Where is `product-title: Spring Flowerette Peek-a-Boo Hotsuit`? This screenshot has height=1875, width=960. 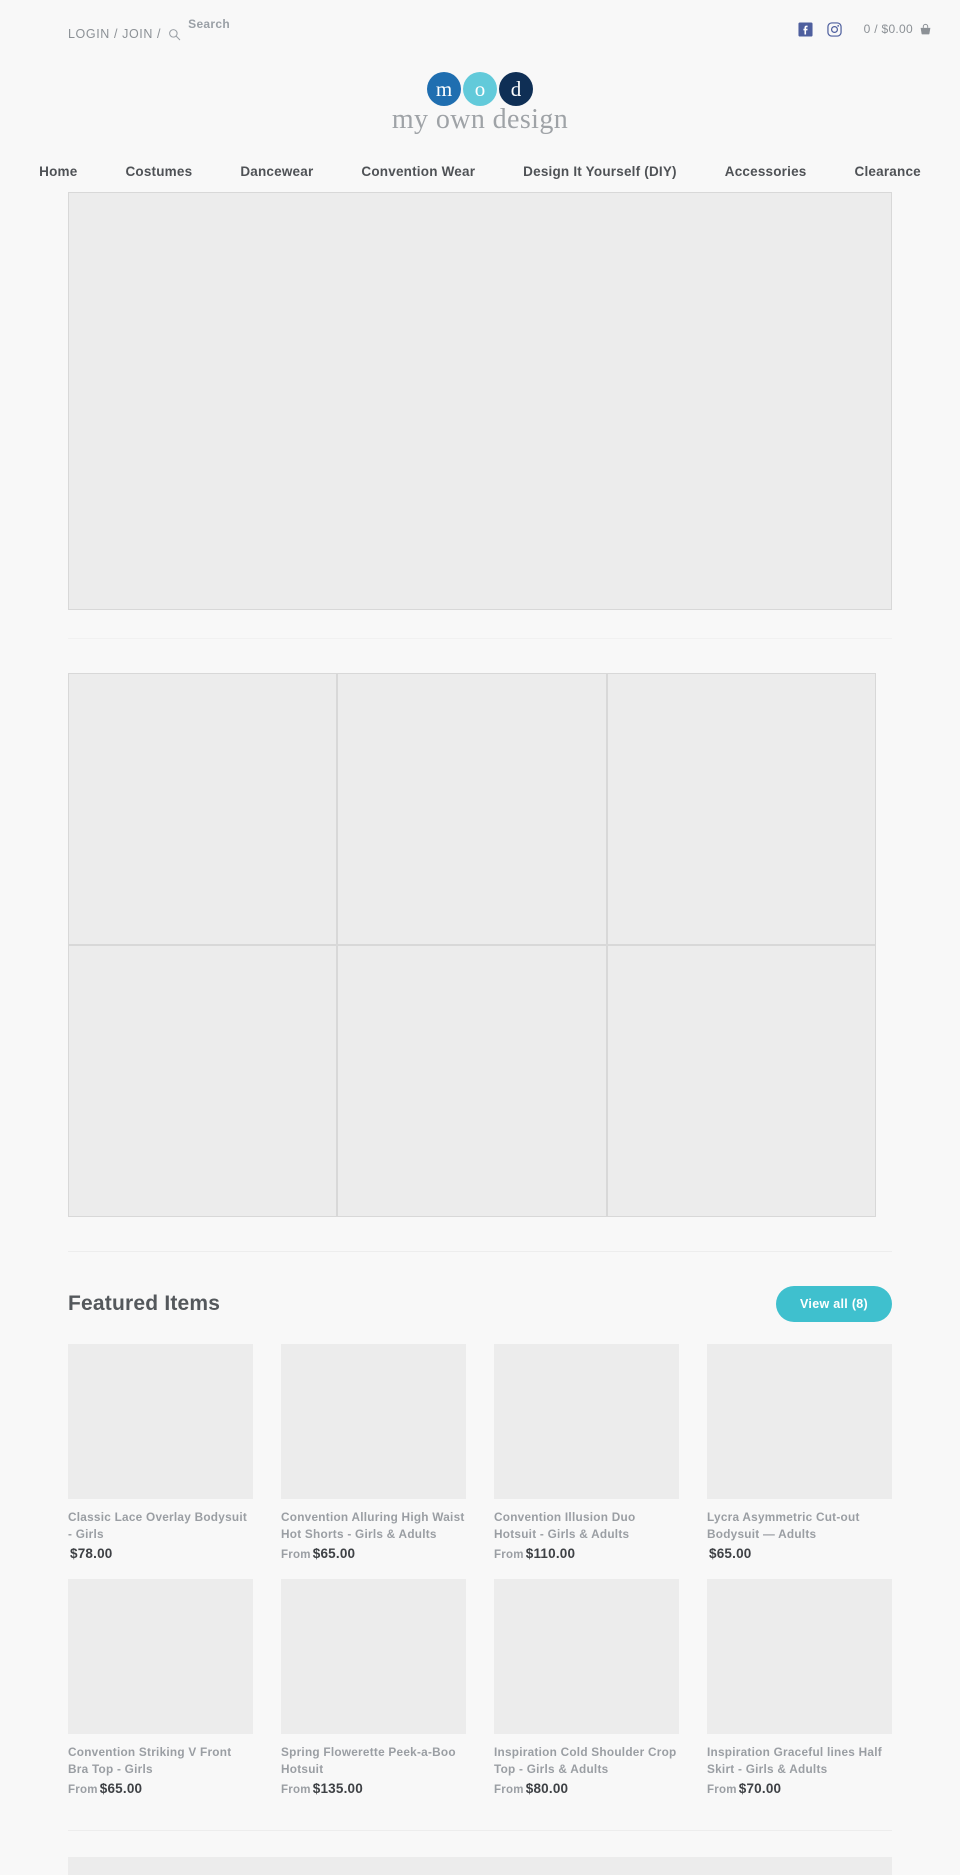
product-title: Spring Flowerette Peek-a-Boo Hotsuit is located at coordinates (368, 1761).